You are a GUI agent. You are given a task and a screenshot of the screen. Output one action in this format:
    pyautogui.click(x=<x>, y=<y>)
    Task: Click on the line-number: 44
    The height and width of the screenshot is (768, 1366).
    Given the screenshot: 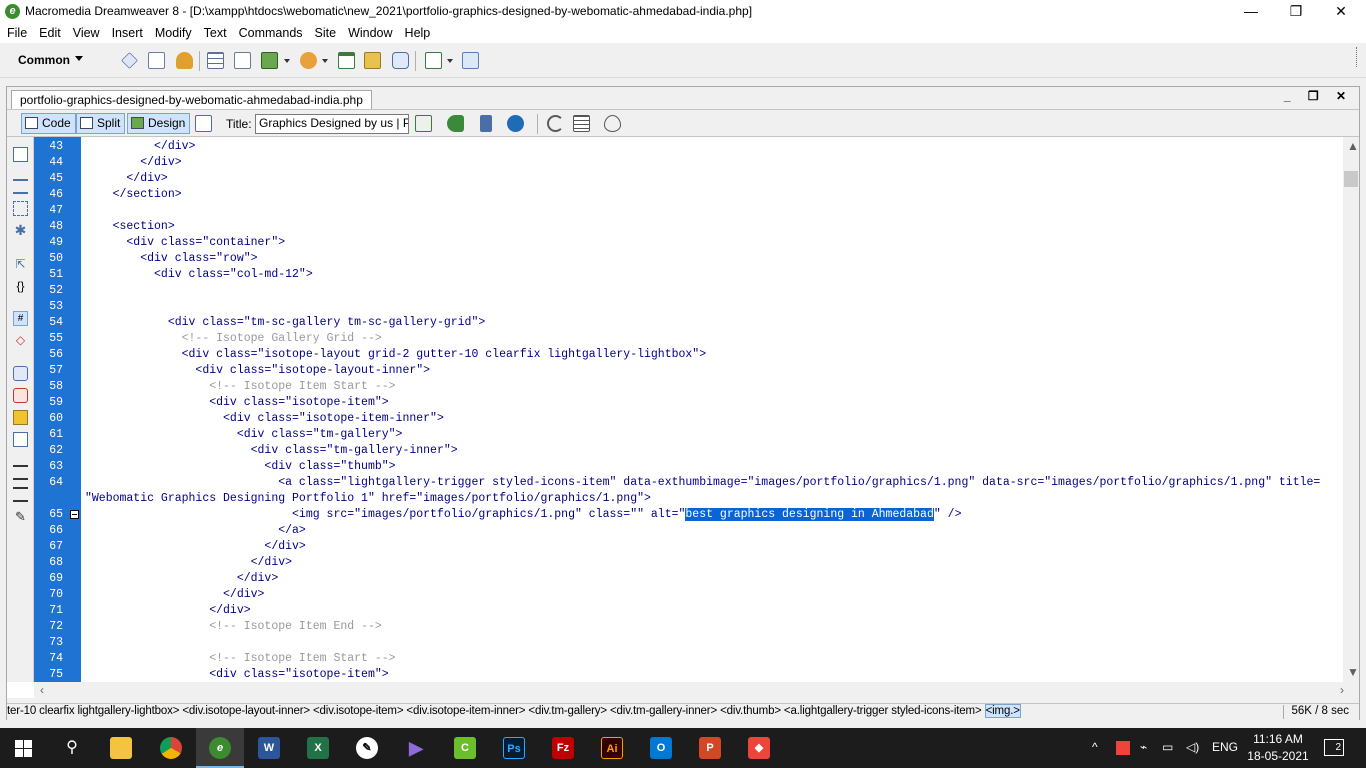 What is the action you would take?
    pyautogui.click(x=48, y=163)
    